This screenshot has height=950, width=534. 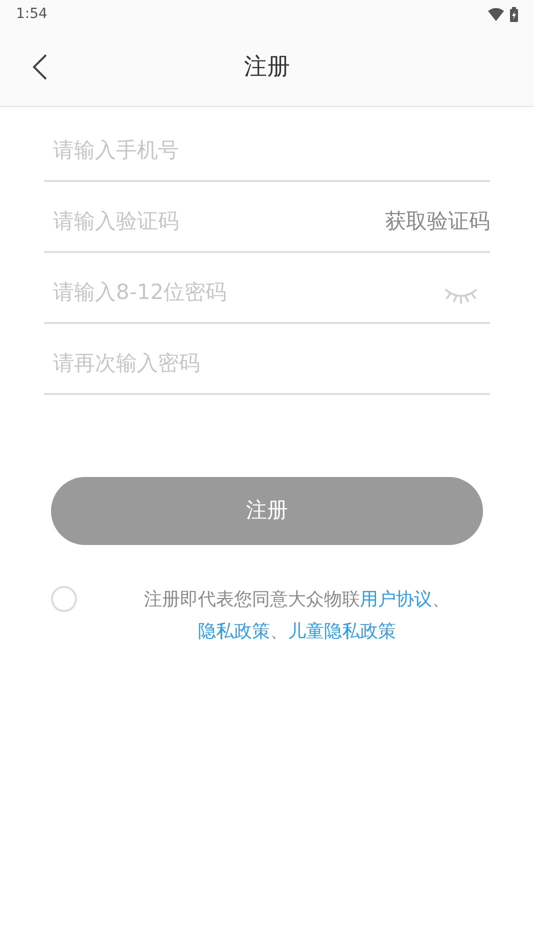 What do you see at coordinates (461, 296) in the screenshot?
I see `closed-eye-icon` at bounding box center [461, 296].